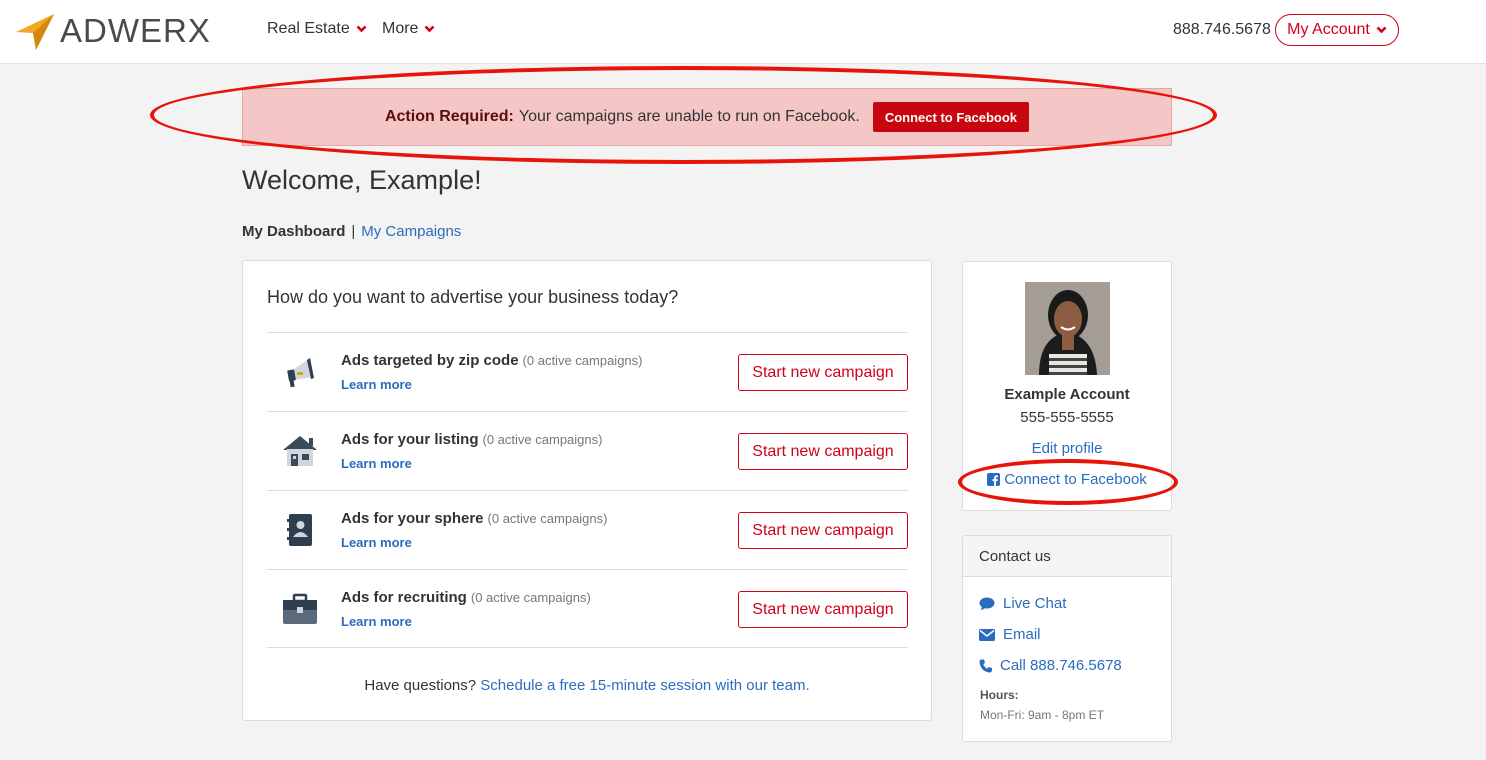  I want to click on nav-more-label: More, so click(400, 28).